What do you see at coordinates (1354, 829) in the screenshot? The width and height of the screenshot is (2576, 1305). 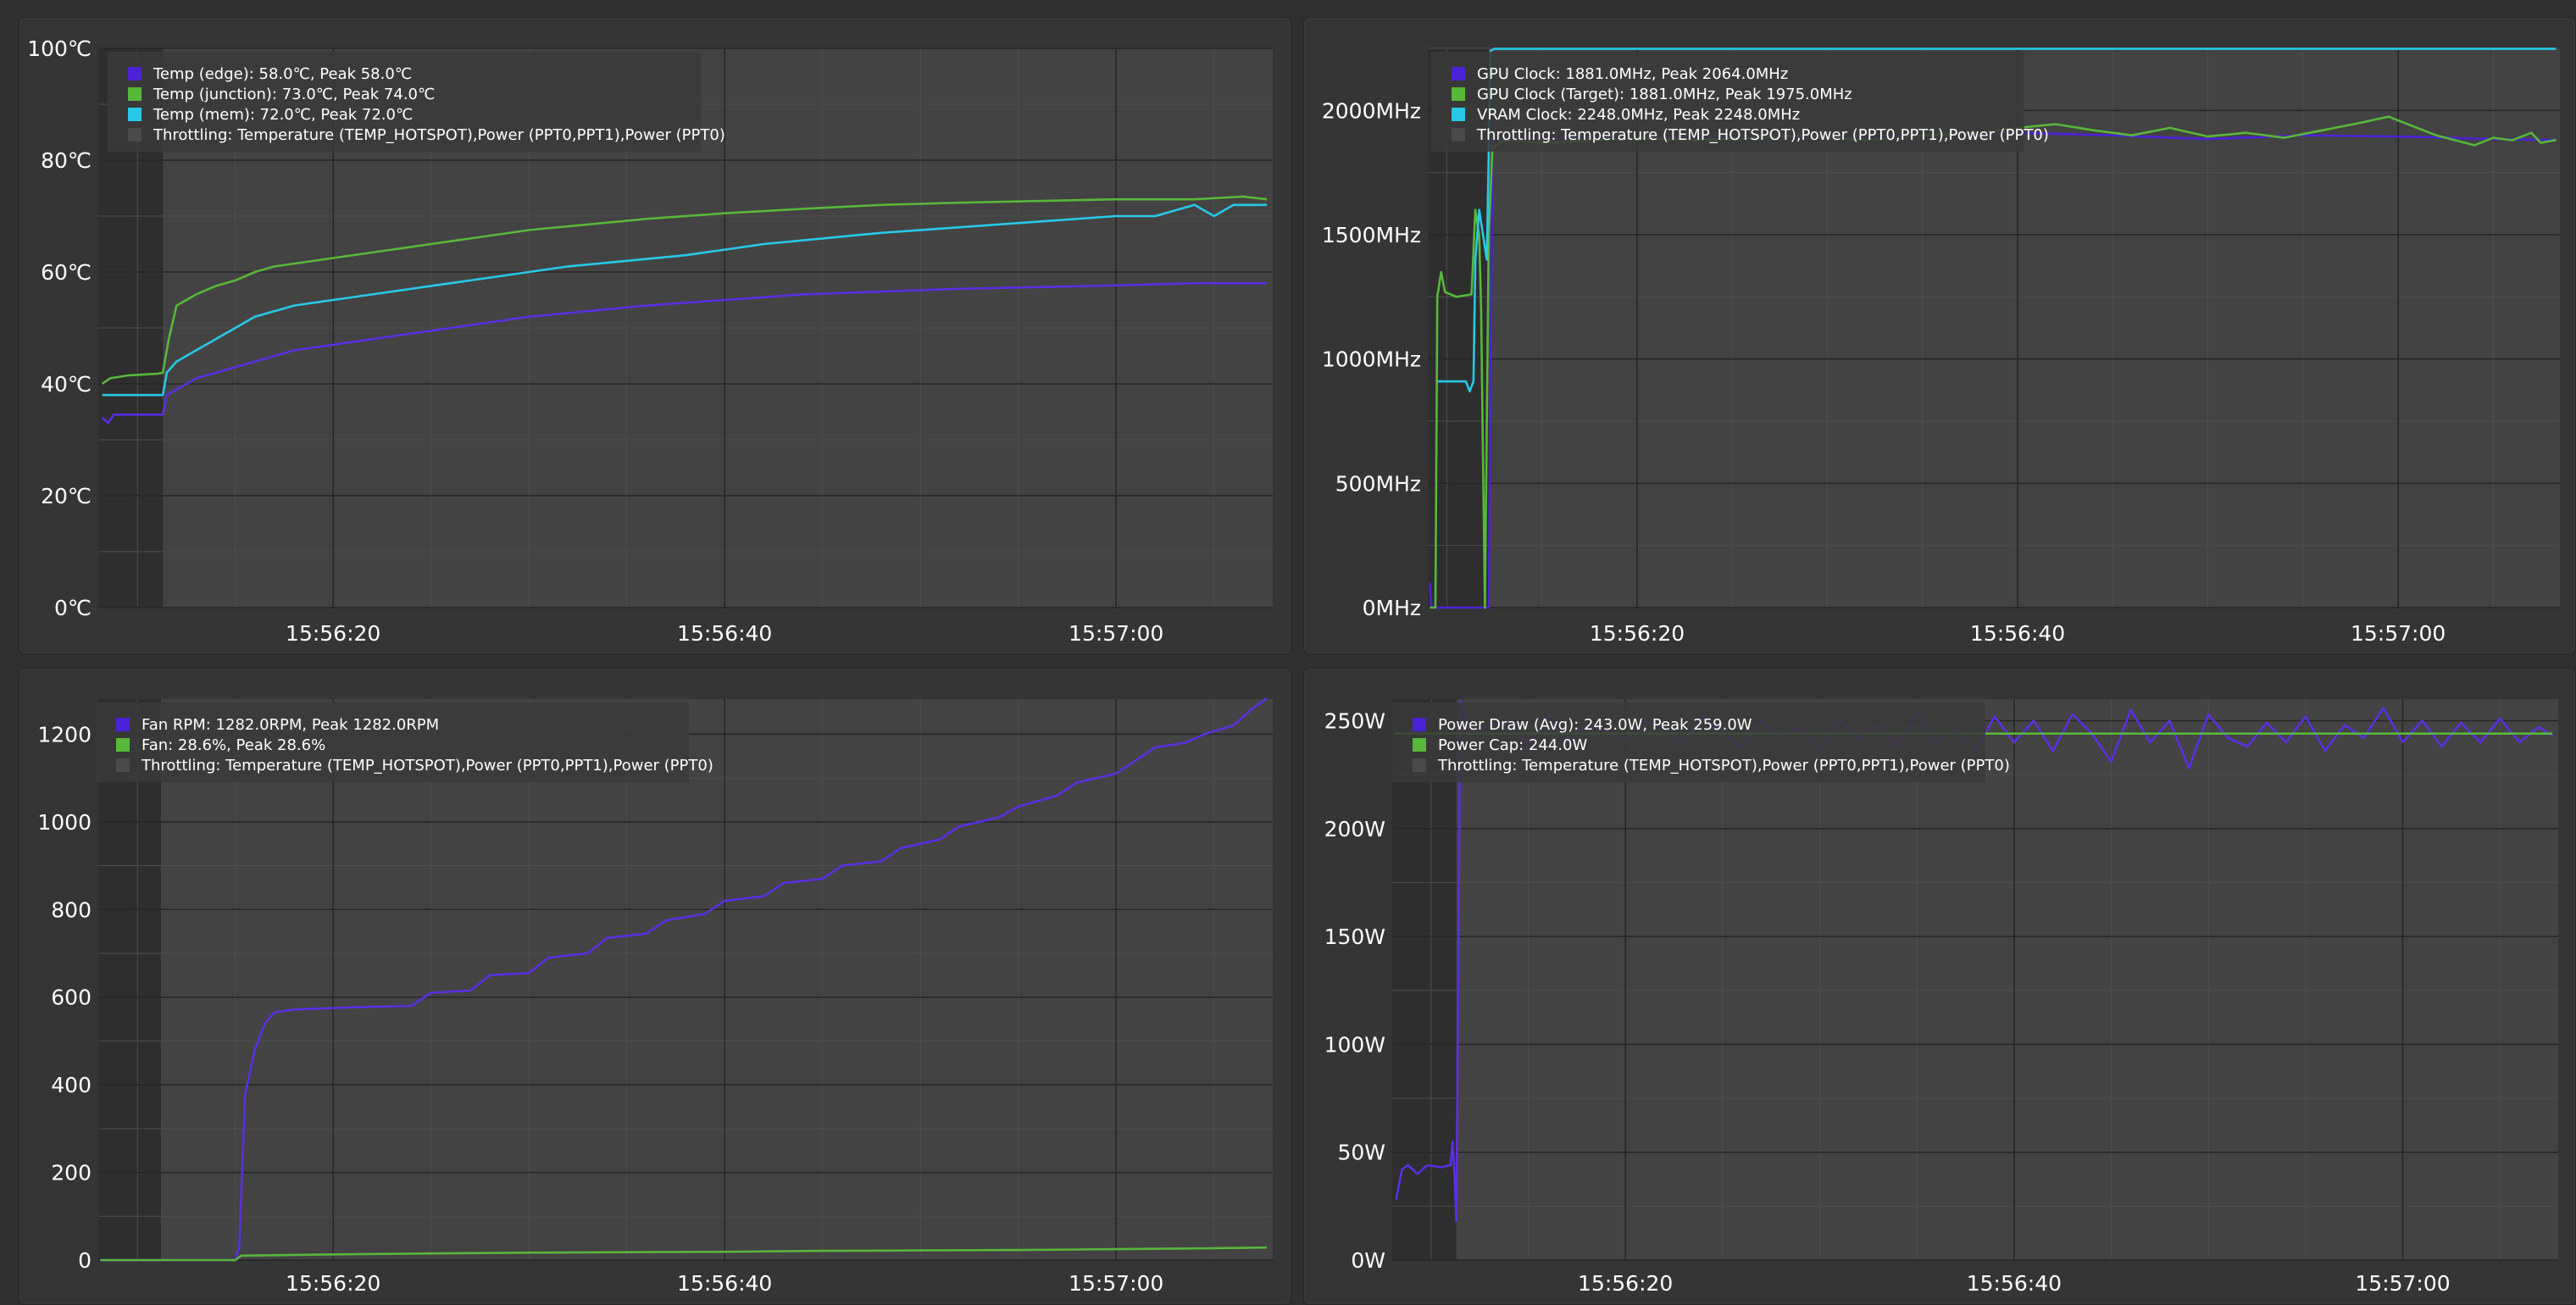 I see `y-tick-label: 200W` at bounding box center [1354, 829].